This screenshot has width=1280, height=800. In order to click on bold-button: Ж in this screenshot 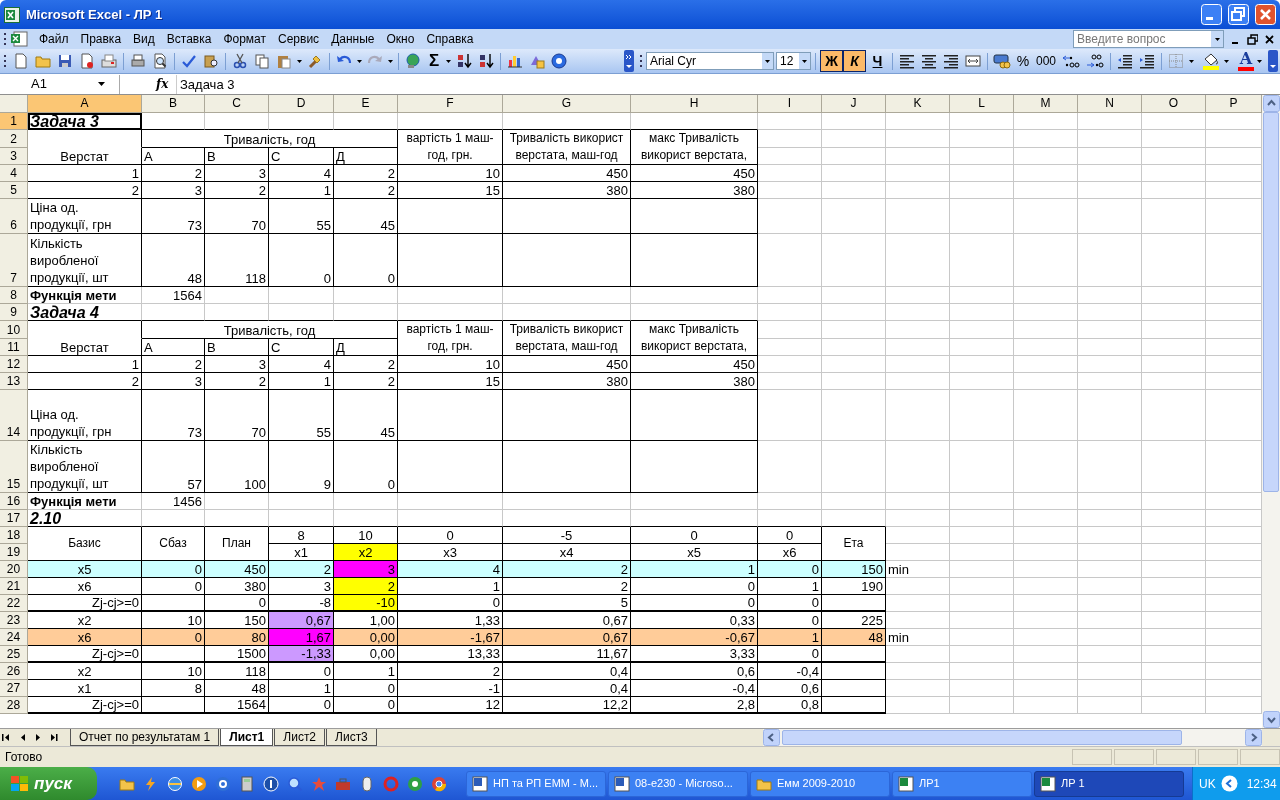, I will do `click(831, 61)`.